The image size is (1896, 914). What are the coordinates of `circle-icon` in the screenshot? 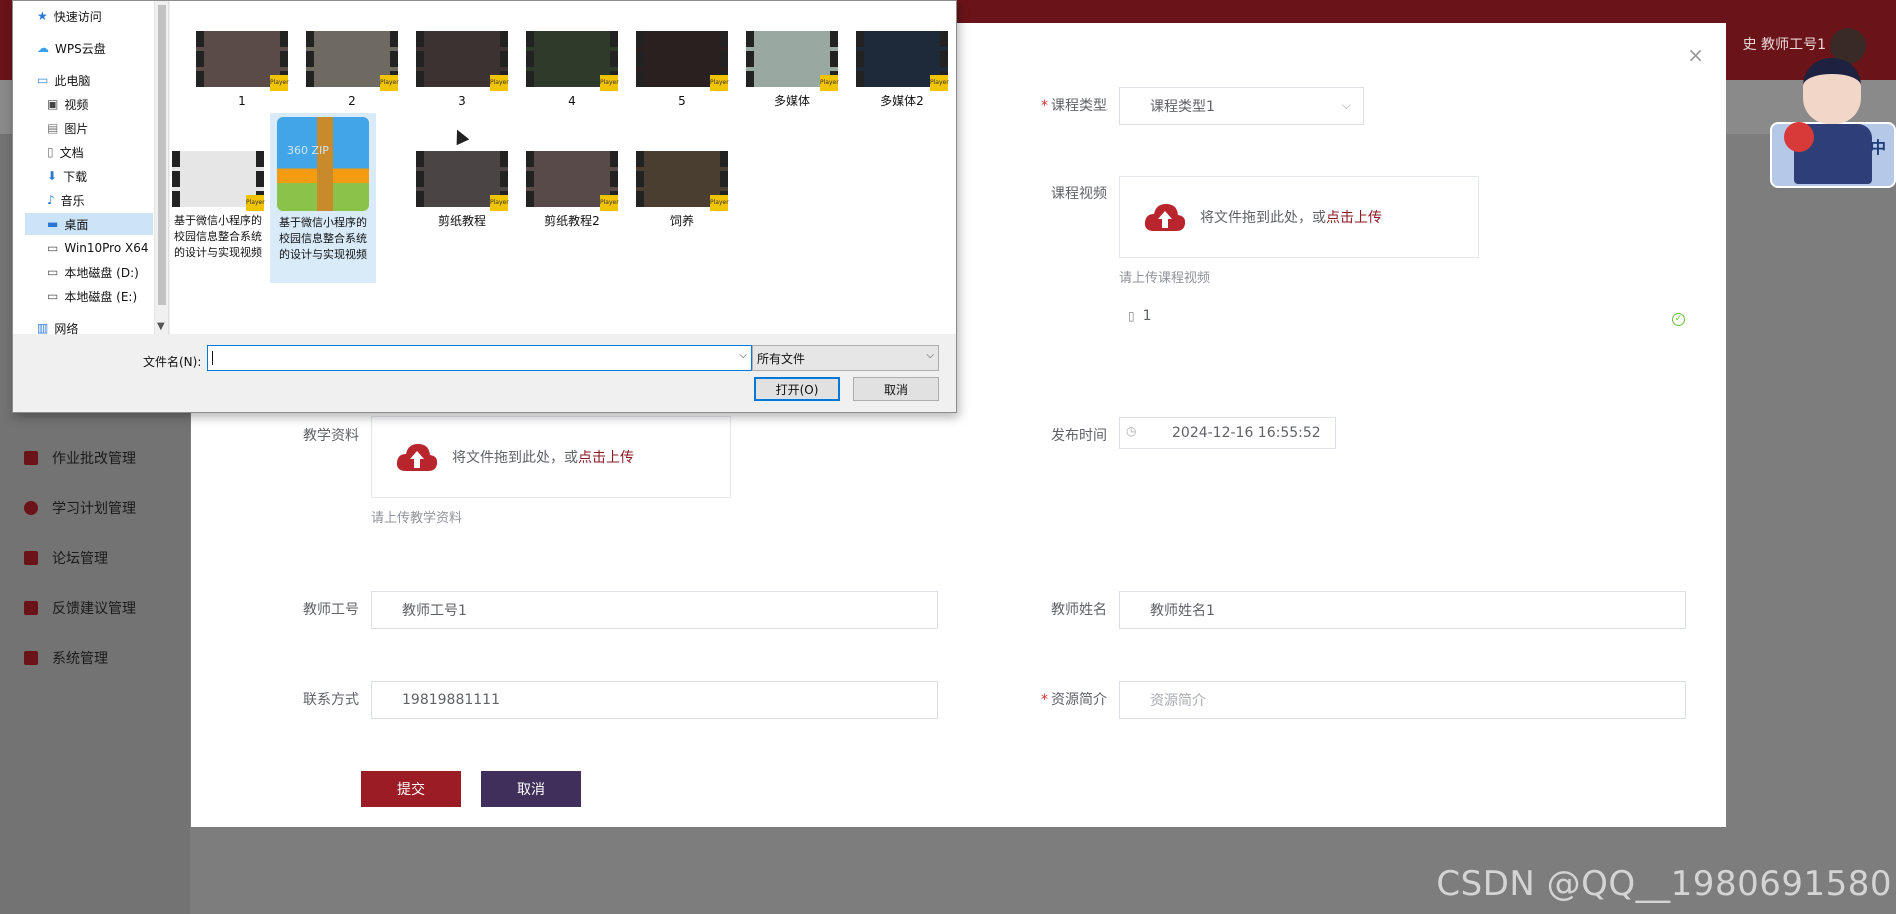 It's located at (31, 508).